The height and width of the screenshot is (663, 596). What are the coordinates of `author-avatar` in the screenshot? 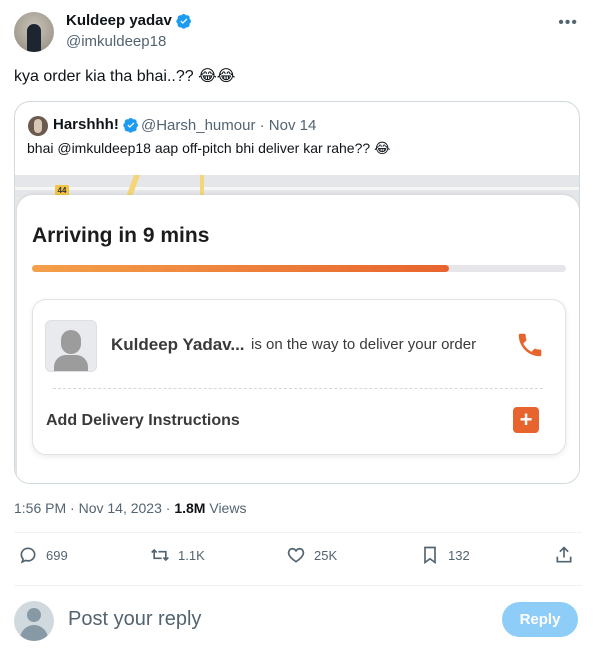 It's located at (34, 32).